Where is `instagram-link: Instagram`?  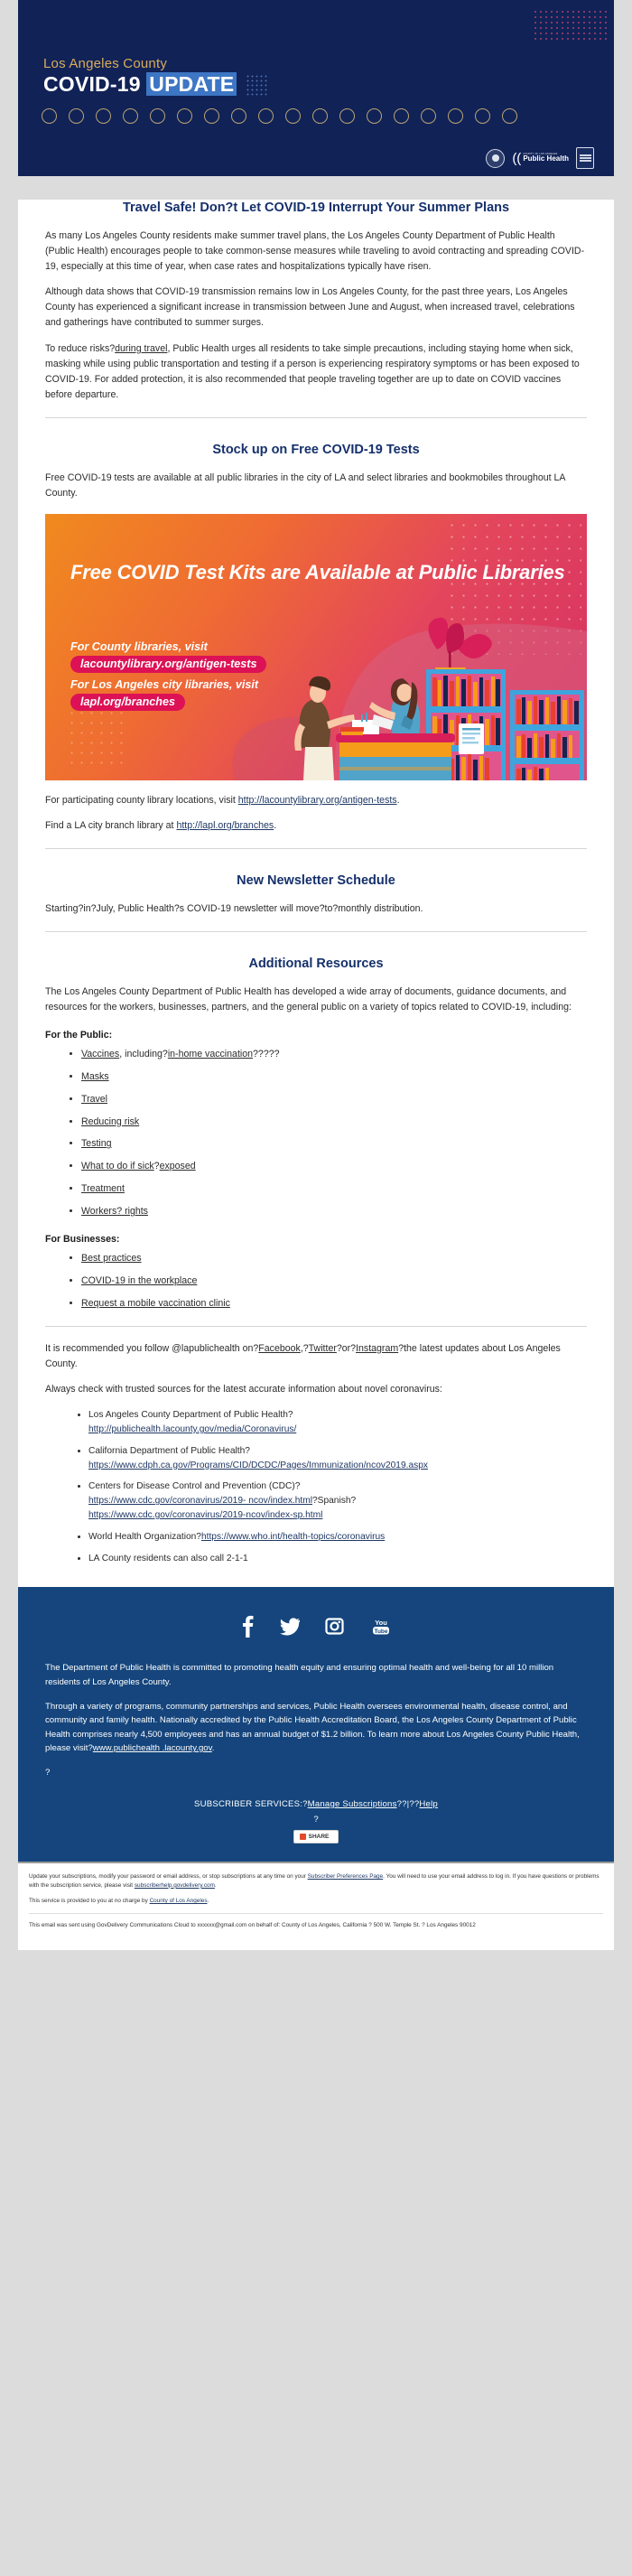
instagram-link: Instagram is located at coordinates (377, 1348).